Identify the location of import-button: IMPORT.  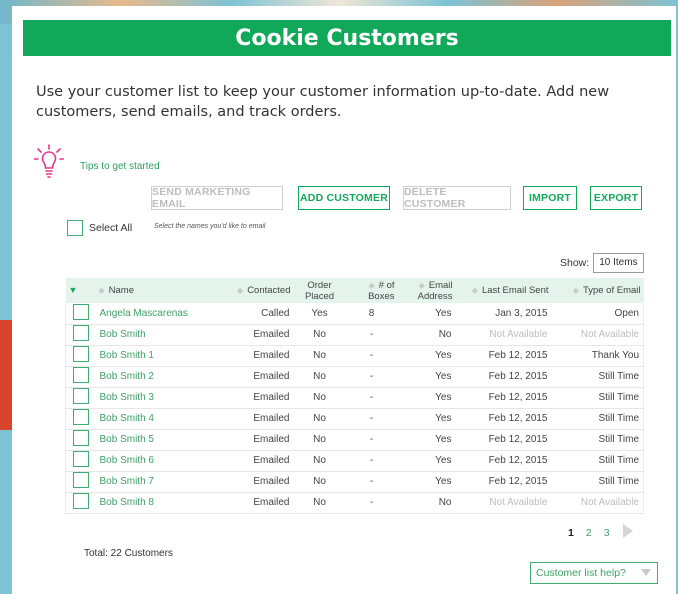
(550, 198).